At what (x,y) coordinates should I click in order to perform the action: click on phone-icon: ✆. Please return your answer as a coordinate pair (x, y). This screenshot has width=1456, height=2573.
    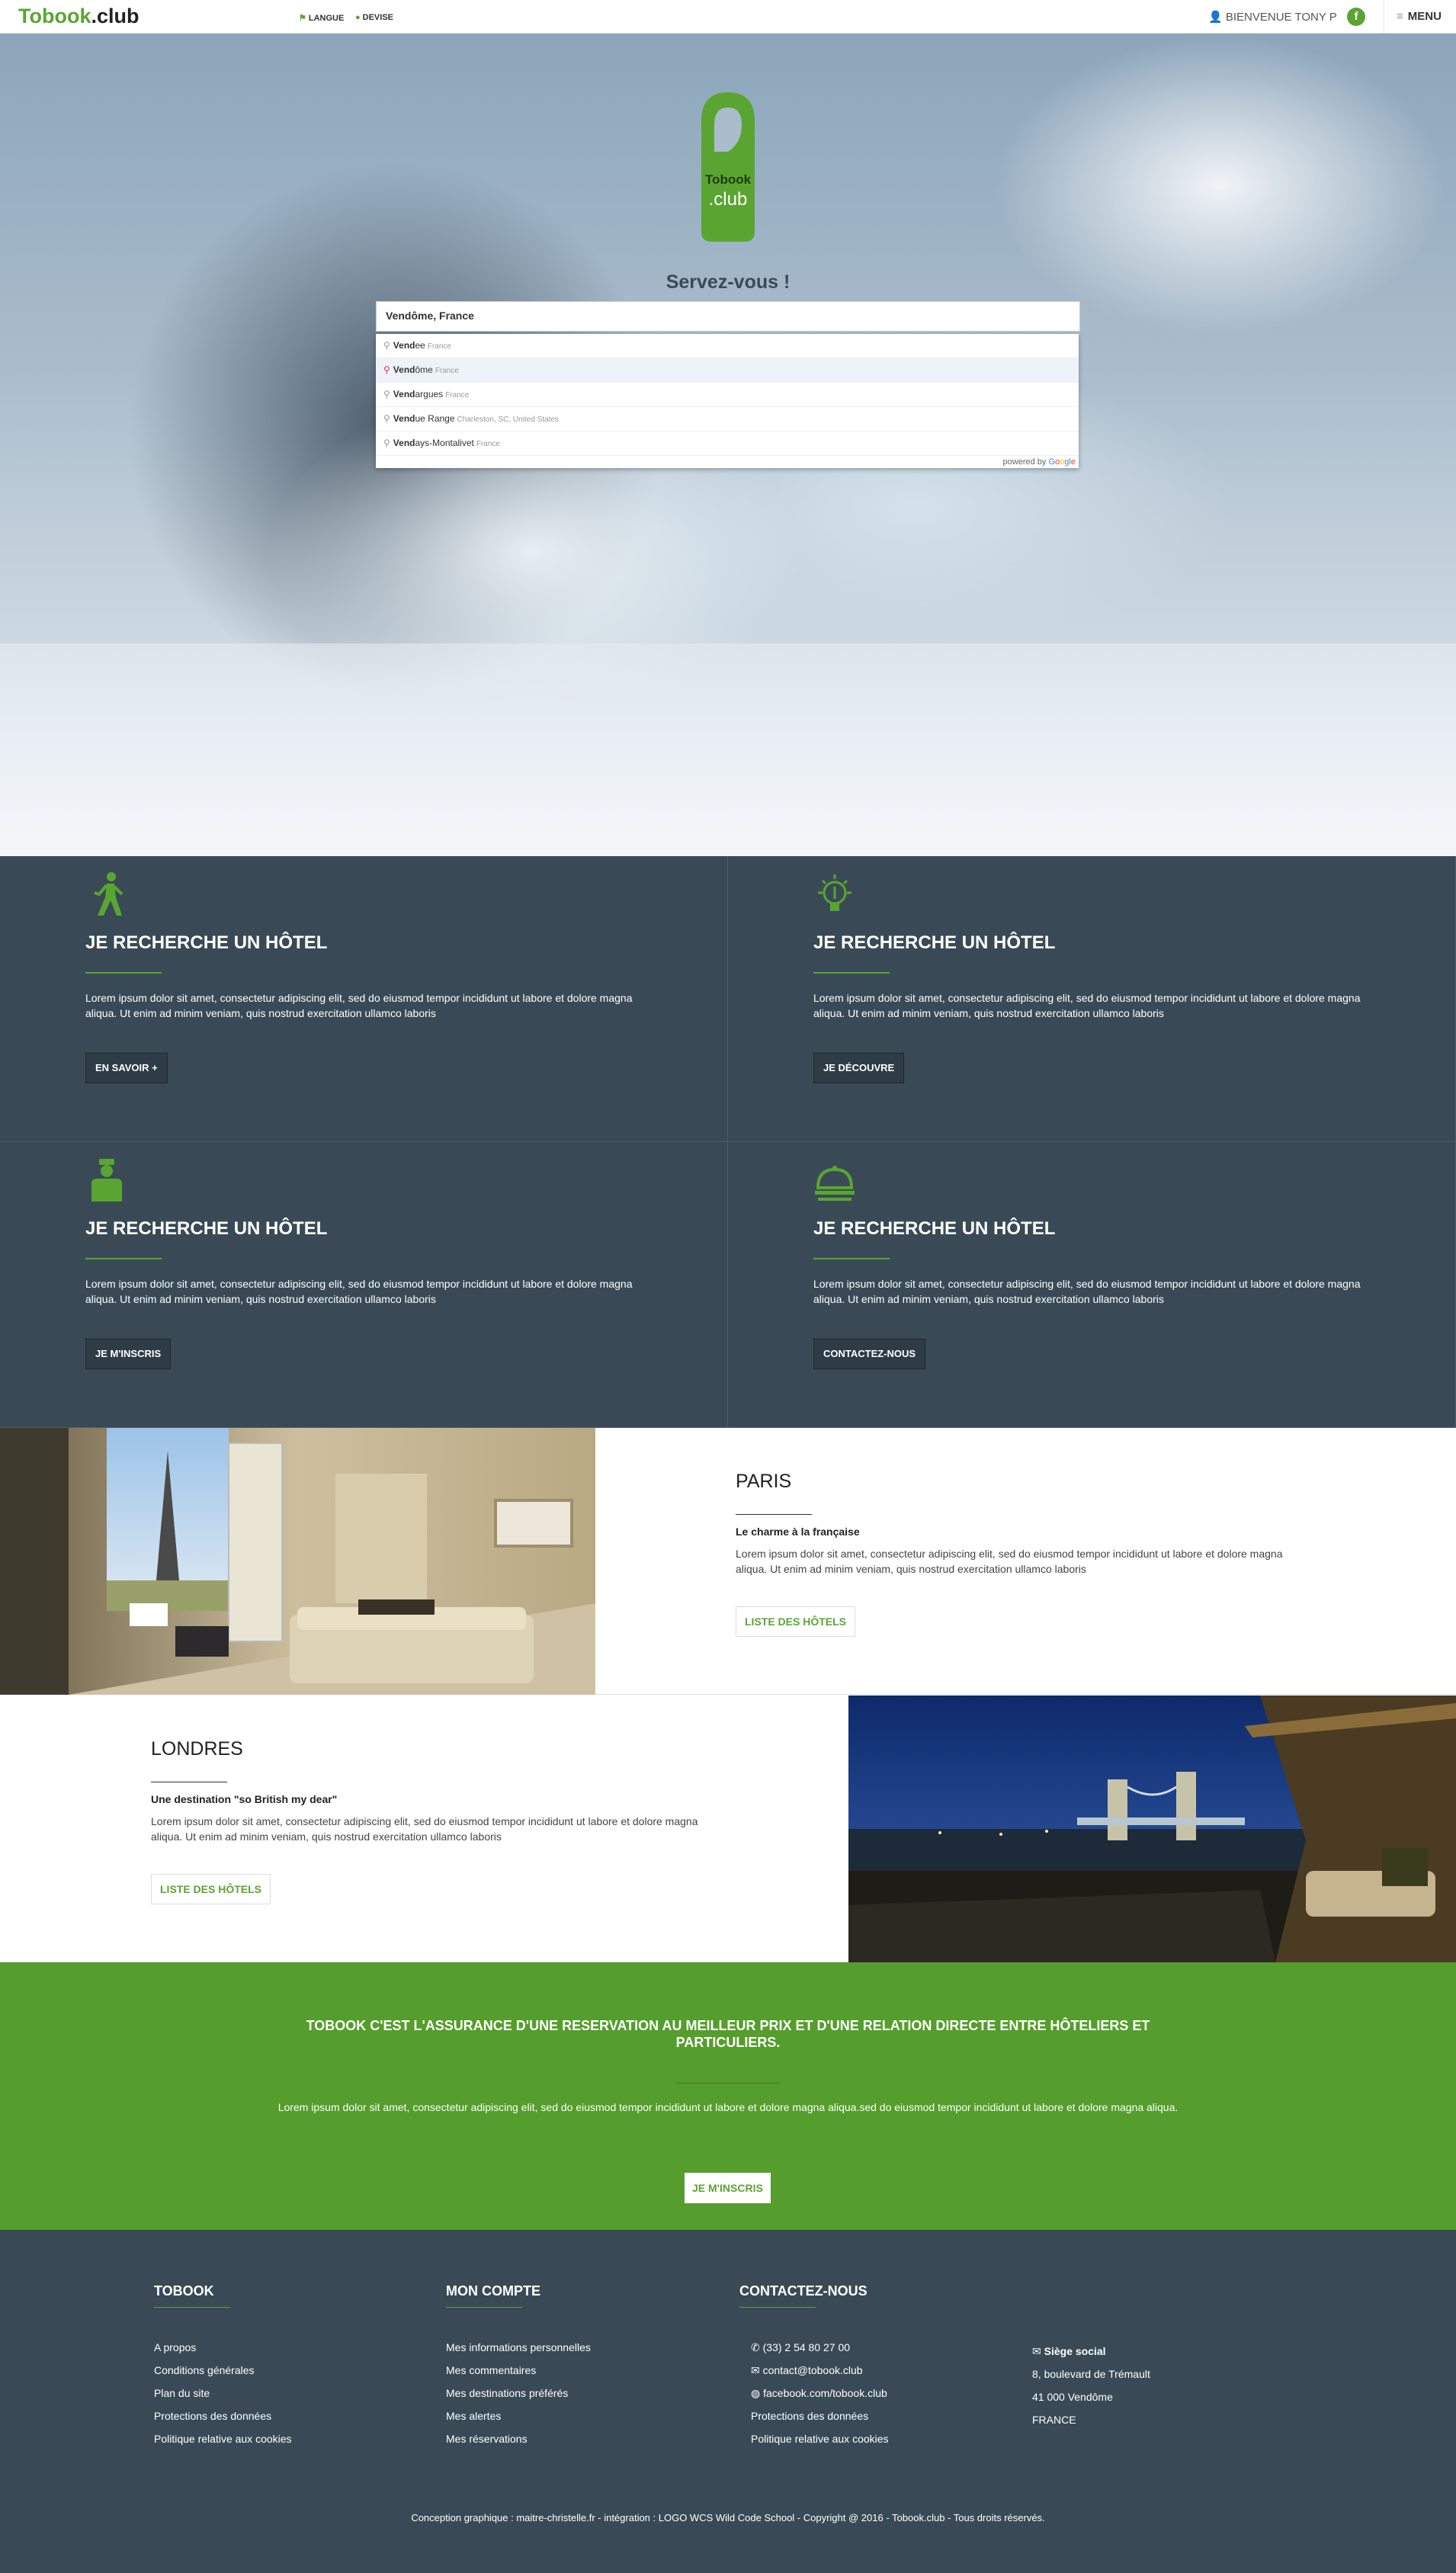
    Looking at the image, I should click on (755, 2347).